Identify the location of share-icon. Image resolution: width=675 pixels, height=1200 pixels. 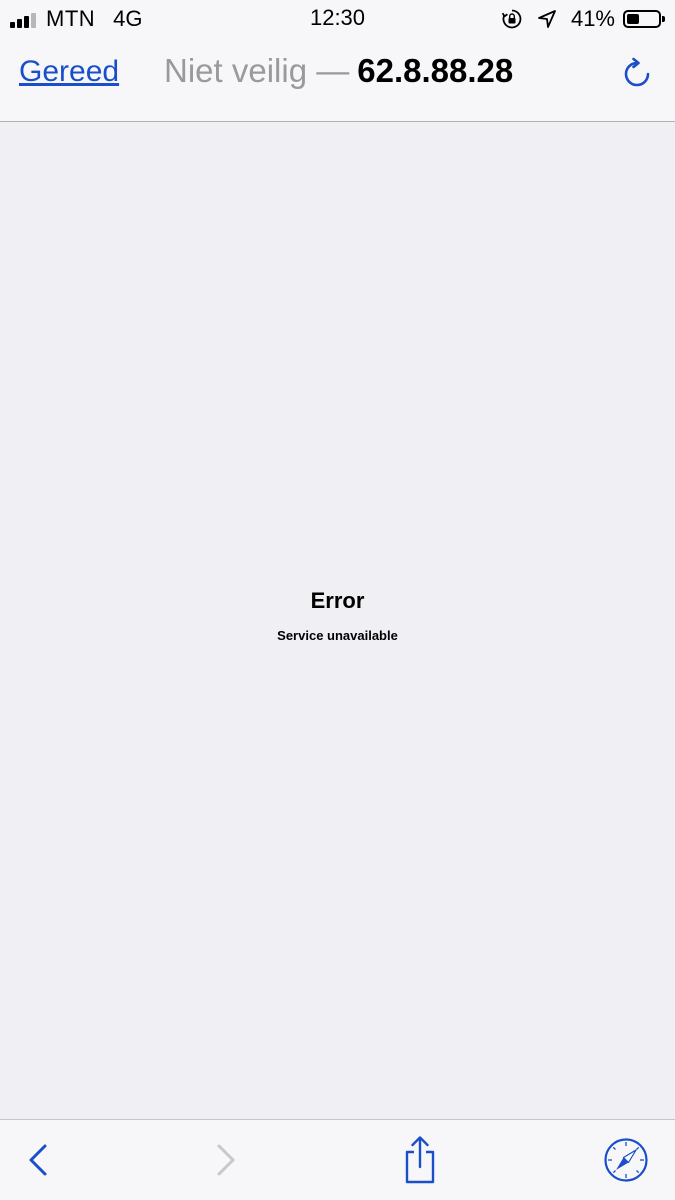
(420, 1160).